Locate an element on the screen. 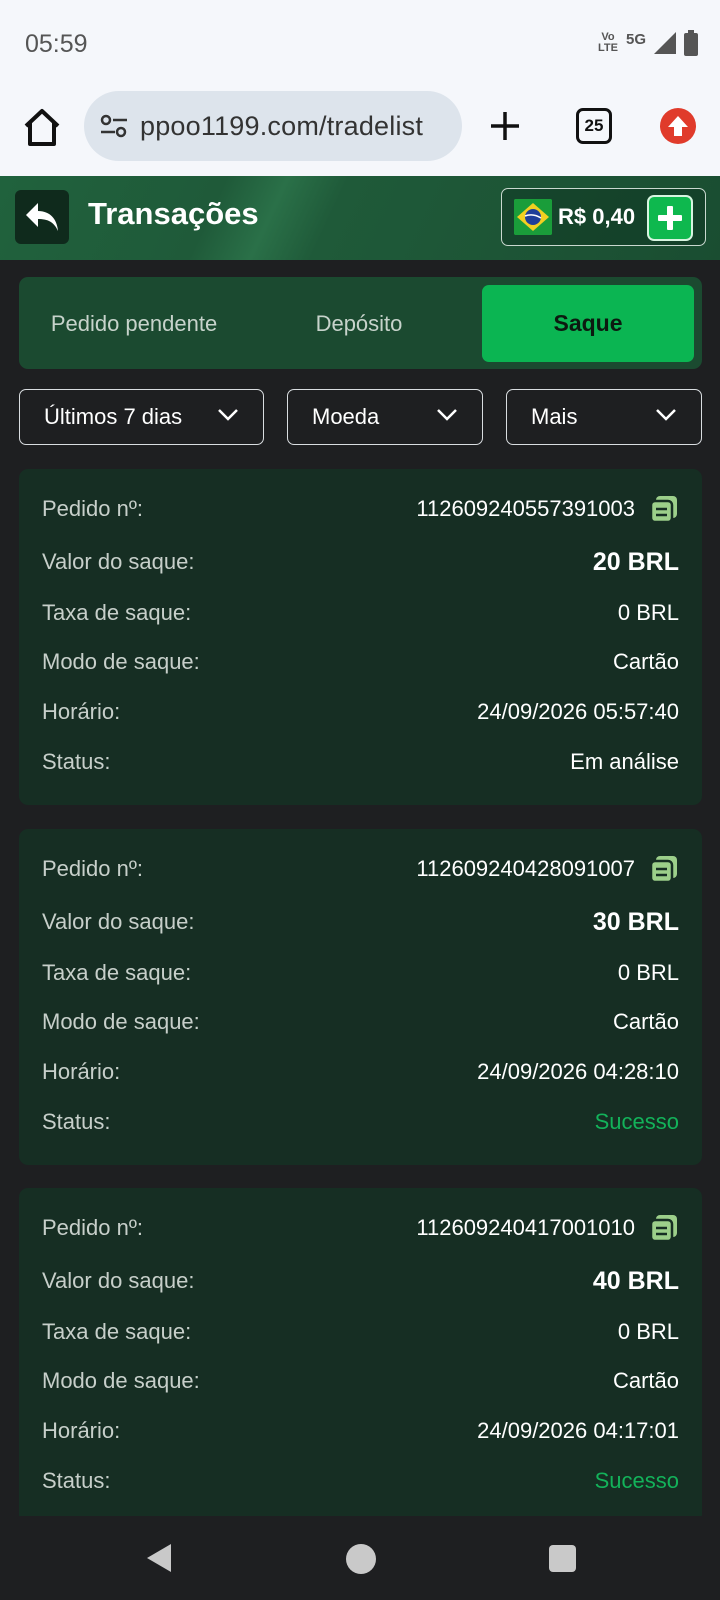 This screenshot has height=1600, width=720. currency-filter-label: Moeda is located at coordinates (346, 416).